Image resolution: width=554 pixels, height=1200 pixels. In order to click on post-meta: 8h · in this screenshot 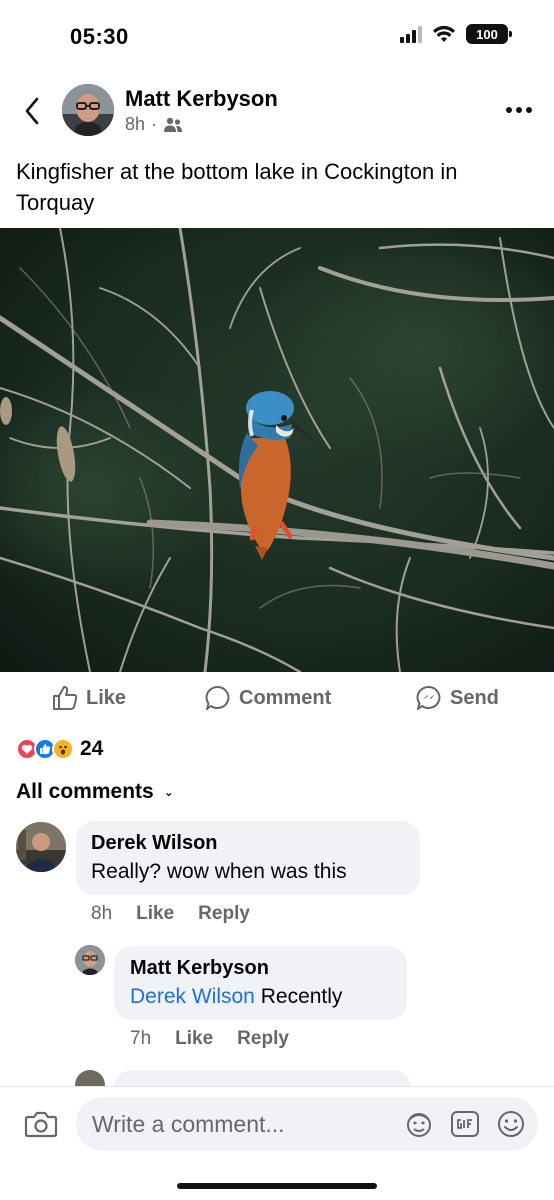, I will do `click(154, 124)`.